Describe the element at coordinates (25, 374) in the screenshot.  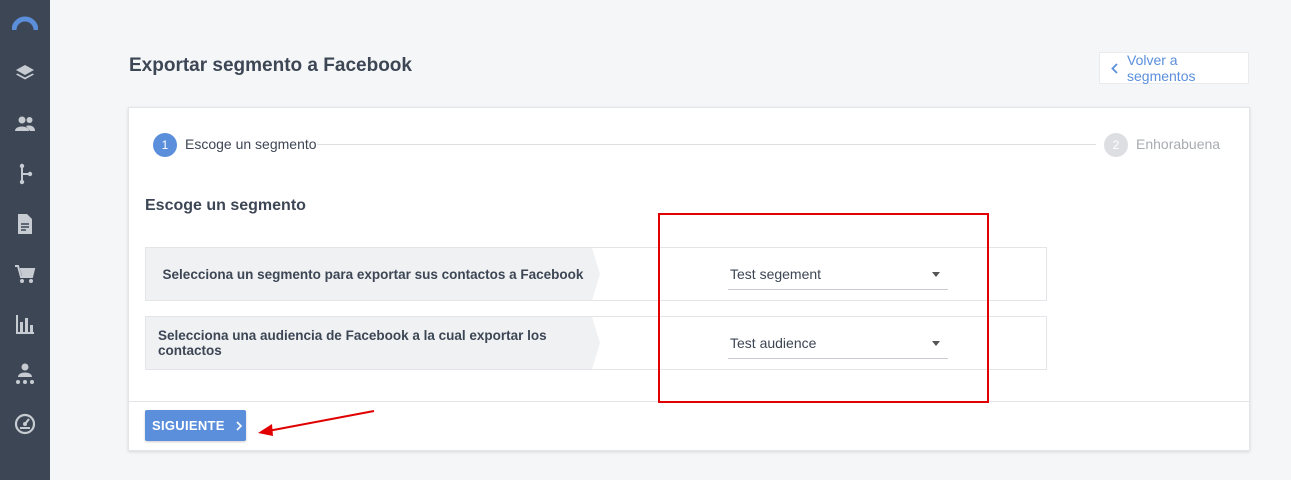
I see `org-icon` at that location.